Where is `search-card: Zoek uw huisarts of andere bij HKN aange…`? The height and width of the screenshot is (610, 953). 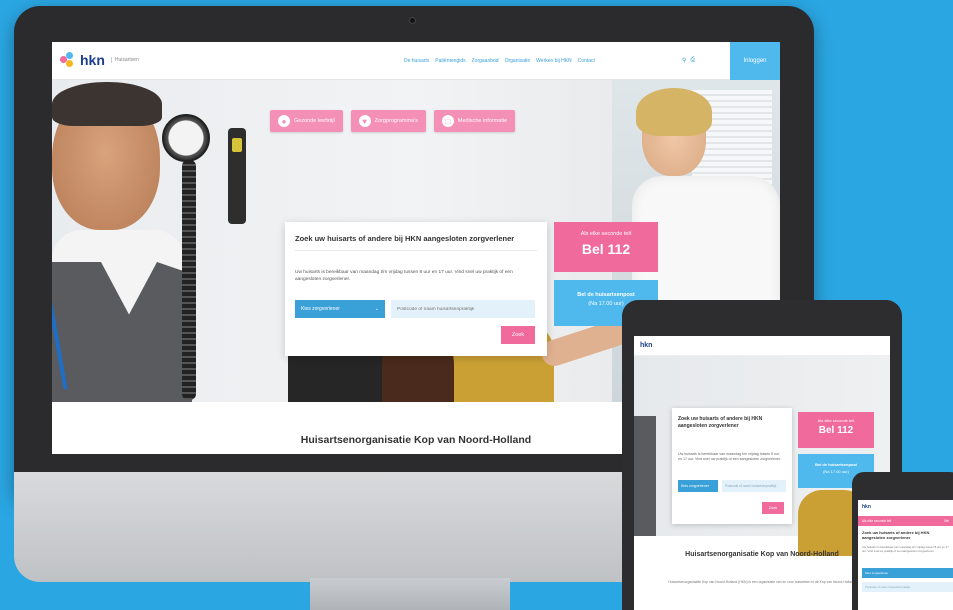
search-card: Zoek uw huisarts of andere bij HKN aange… is located at coordinates (416, 289).